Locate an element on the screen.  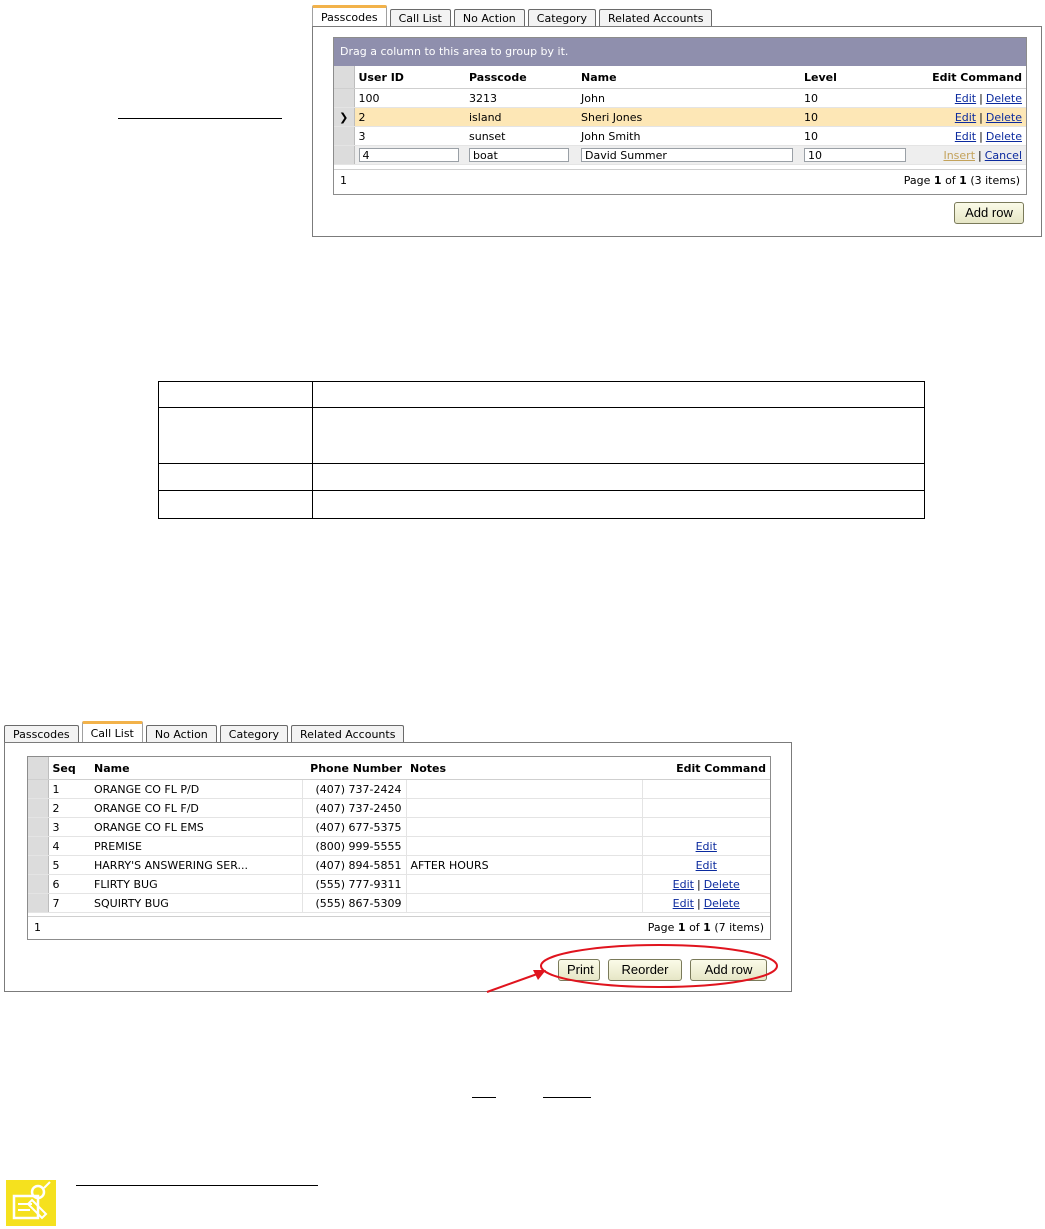
annotation-ellipse is located at coordinates (659, 966).